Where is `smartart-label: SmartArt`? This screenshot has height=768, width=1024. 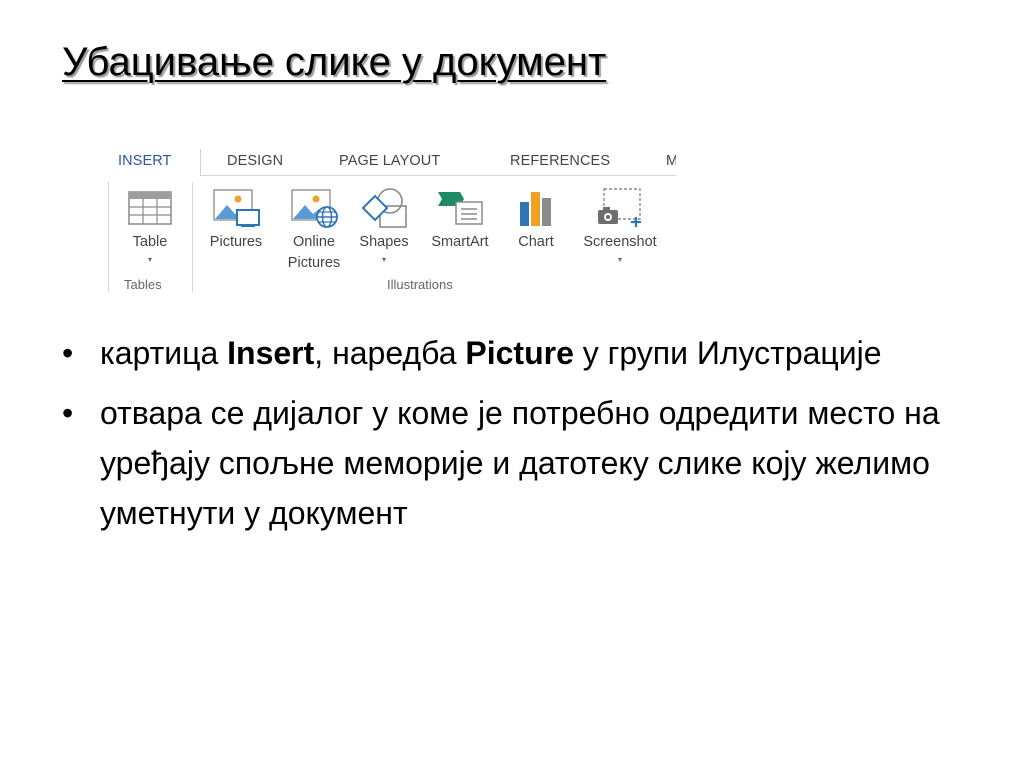
smartart-label: SmartArt is located at coordinates (460, 242).